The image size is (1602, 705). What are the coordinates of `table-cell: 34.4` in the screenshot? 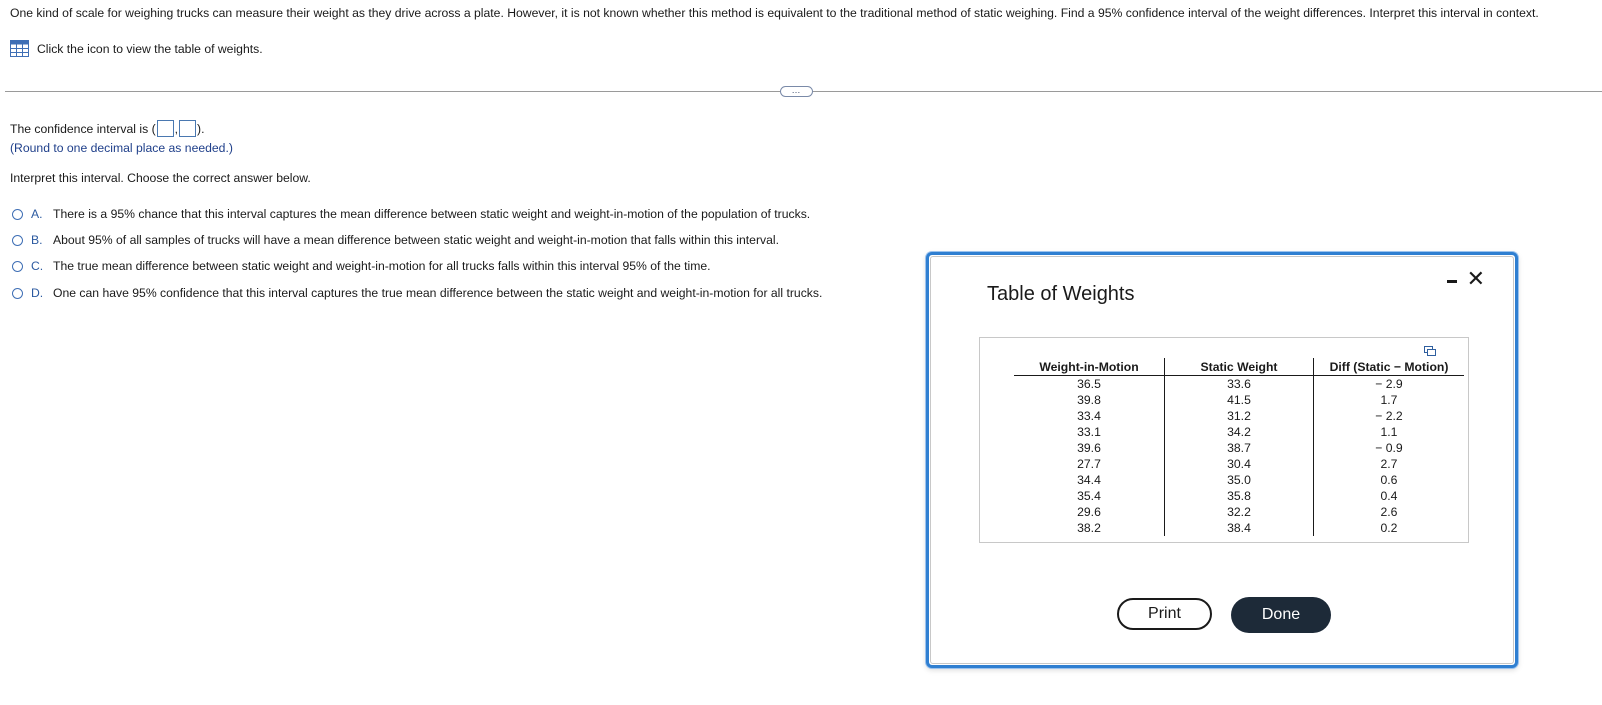 It's located at (1089, 480).